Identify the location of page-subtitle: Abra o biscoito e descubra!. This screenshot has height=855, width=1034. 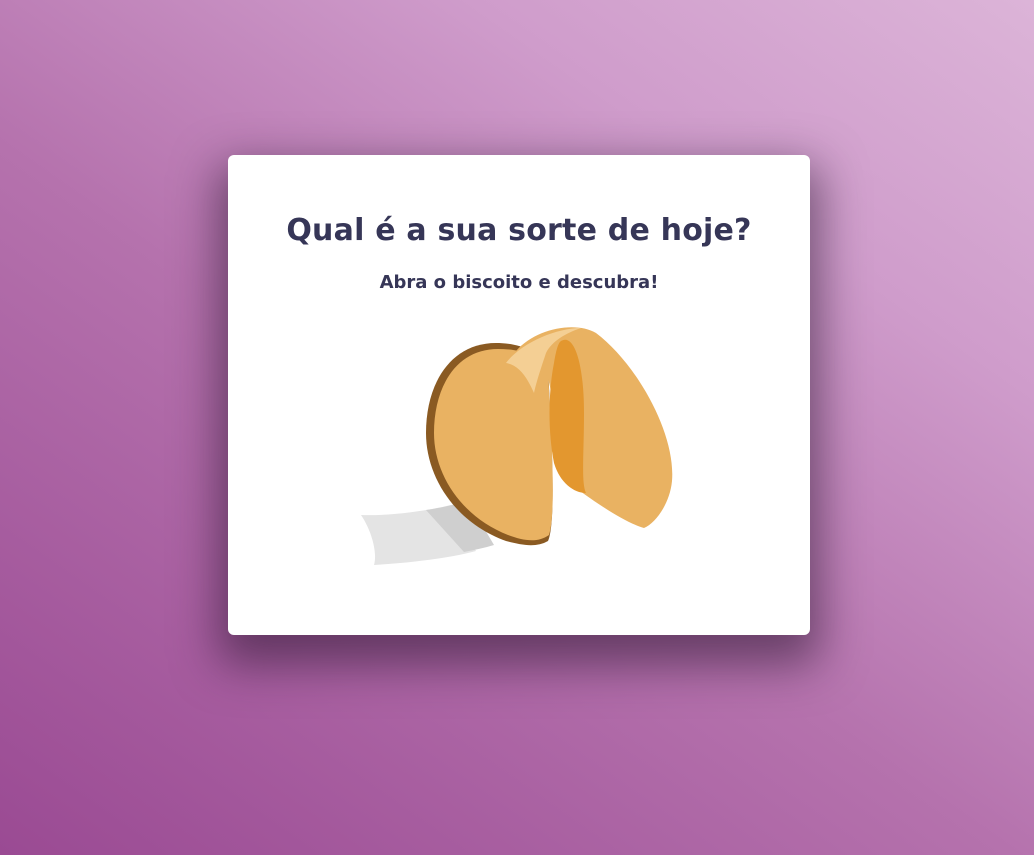
(519, 282).